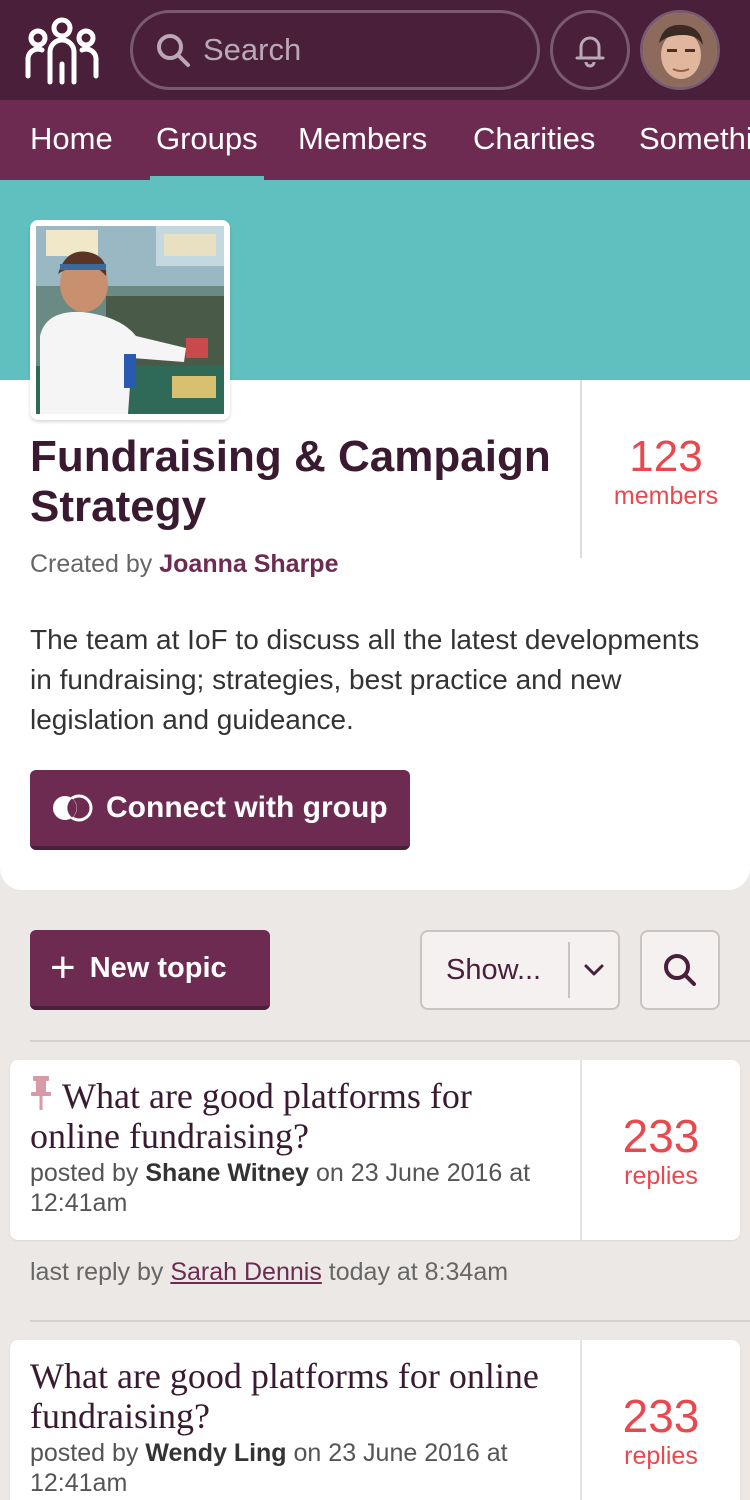  Describe the element at coordinates (215, 1453) in the screenshot. I see `topic-author: Wendy Ling` at that location.